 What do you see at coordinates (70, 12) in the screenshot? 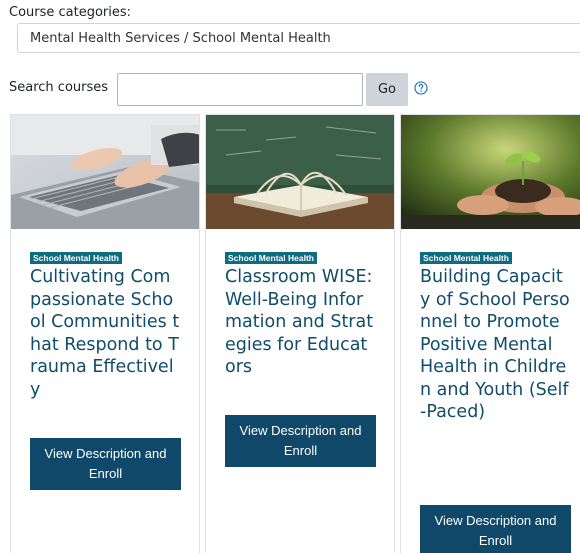
I see `category-label: Course categories:` at bounding box center [70, 12].